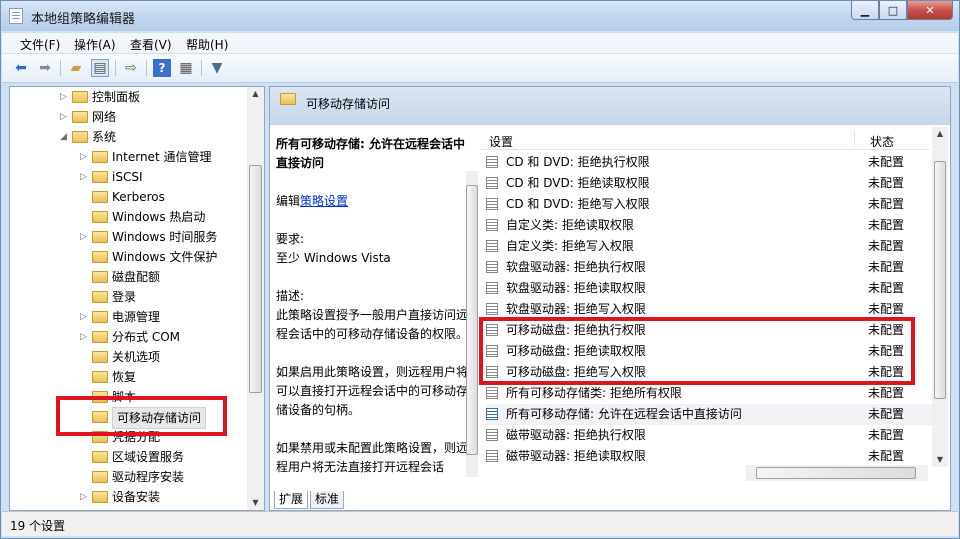 This screenshot has width=960, height=539. I want to click on tree-item-iscsi: ▷ iSCSI, so click(111, 177).